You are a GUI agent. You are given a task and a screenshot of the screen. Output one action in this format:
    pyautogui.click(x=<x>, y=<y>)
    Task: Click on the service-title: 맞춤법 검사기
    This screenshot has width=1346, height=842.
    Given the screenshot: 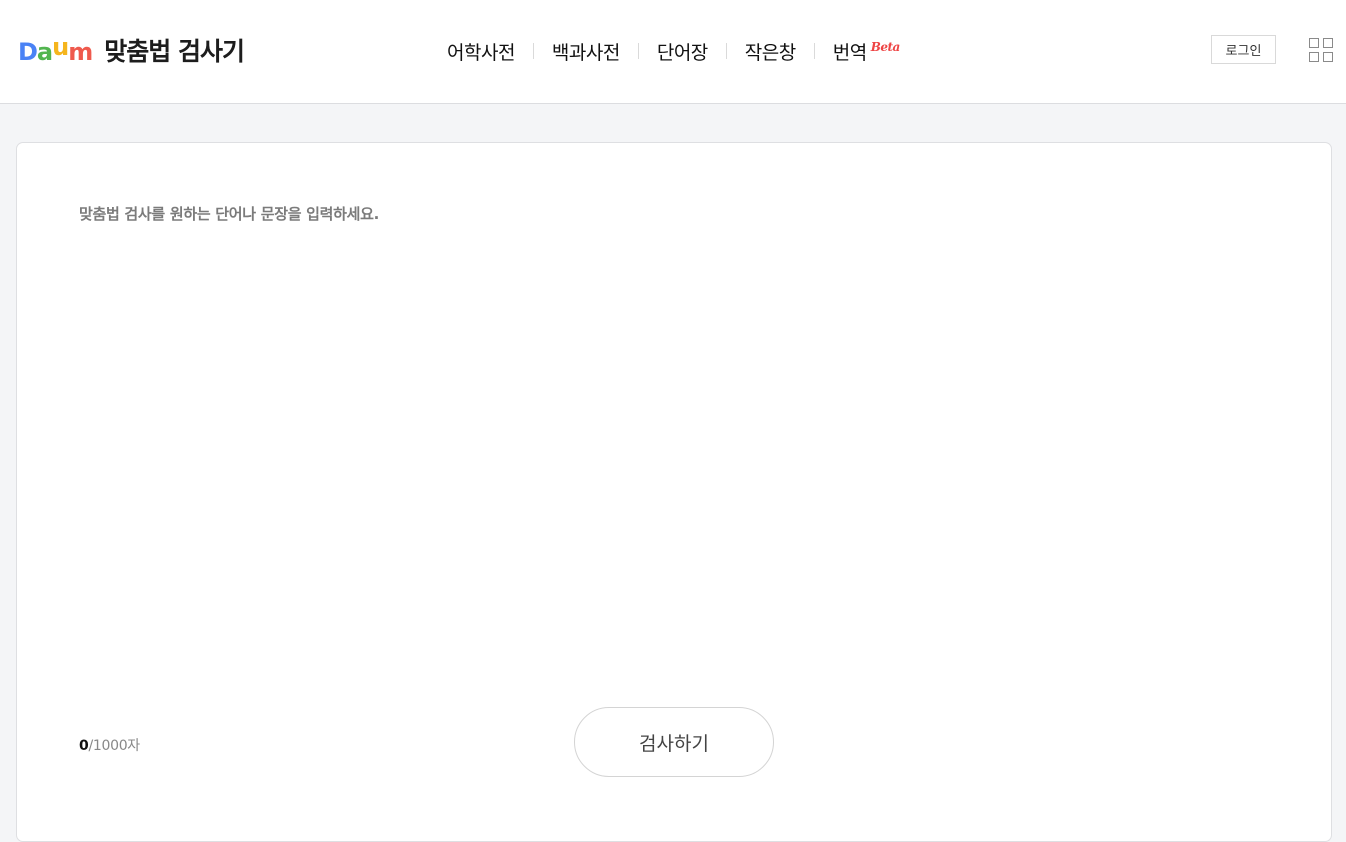 What is the action you would take?
    pyautogui.click(x=174, y=51)
    